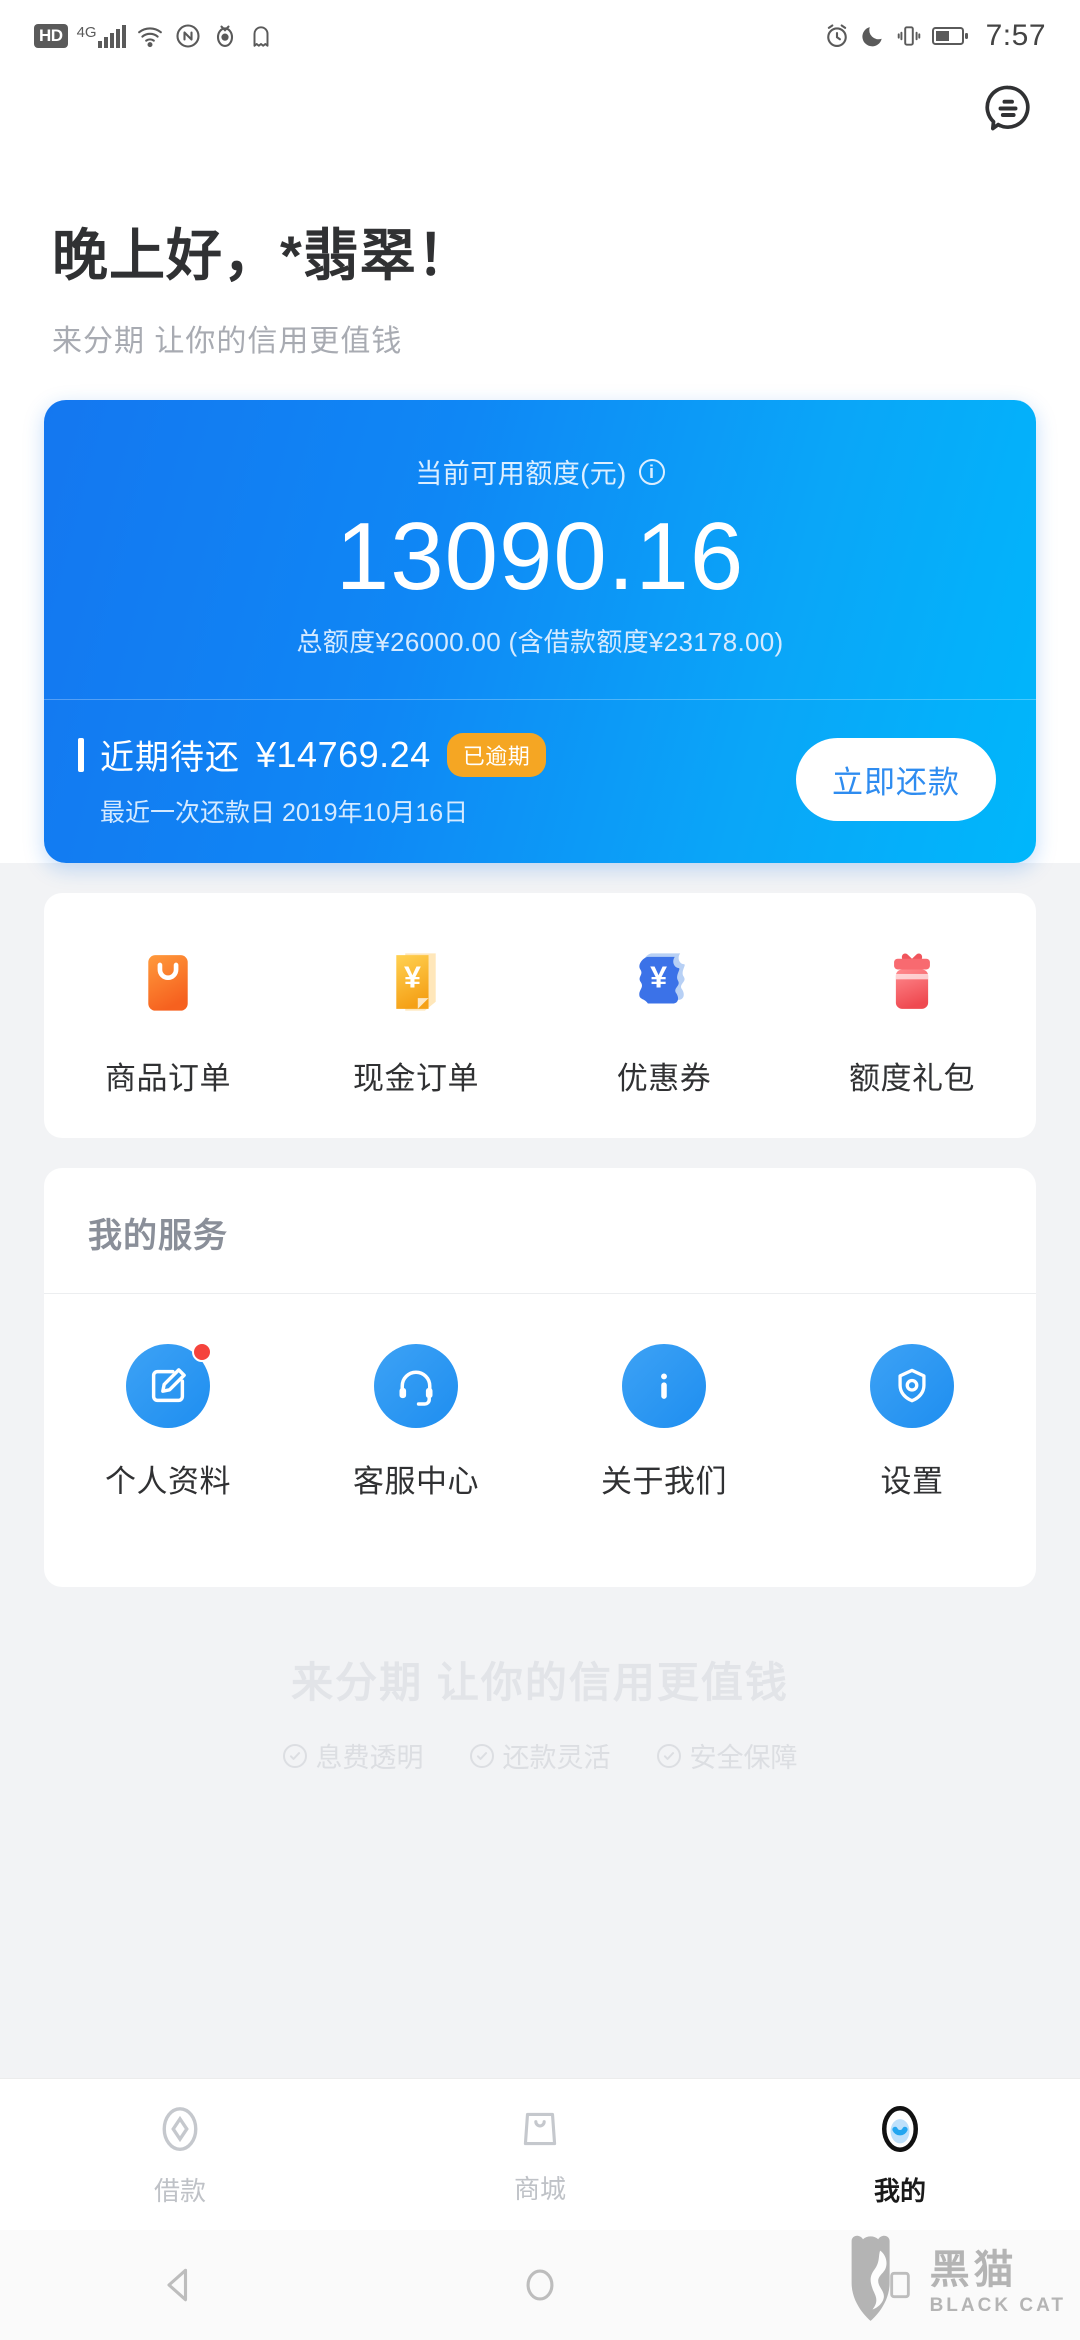 This screenshot has width=1080, height=2340. Describe the element at coordinates (521, 474) in the screenshot. I see `available-credit-label-text: 当前可用额度(元)` at that location.